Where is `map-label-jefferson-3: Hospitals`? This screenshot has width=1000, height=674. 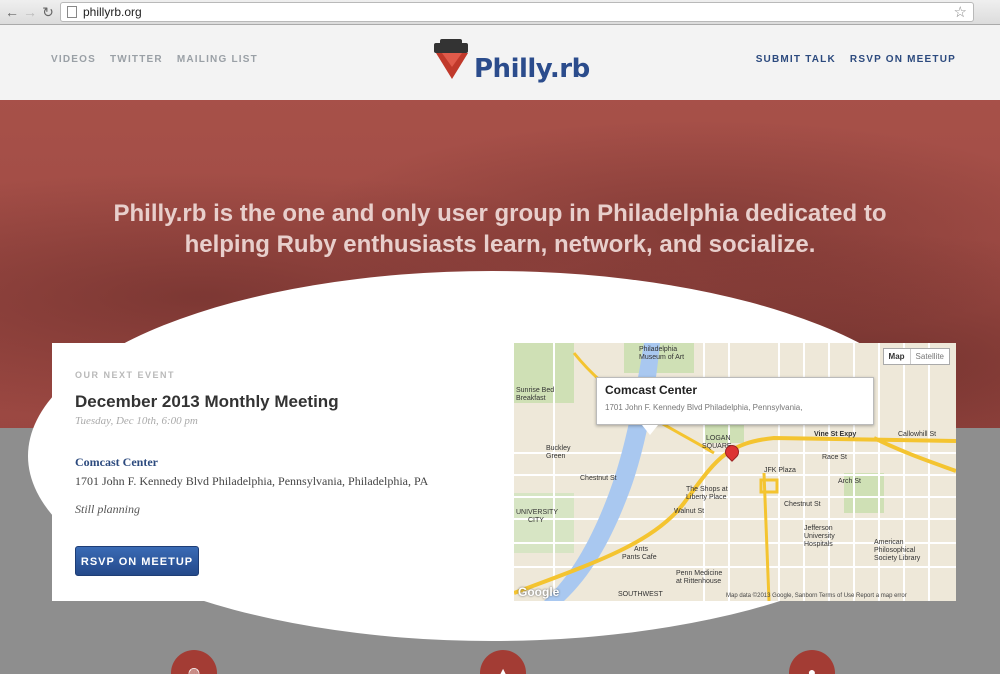 map-label-jefferson-3: Hospitals is located at coordinates (818, 544).